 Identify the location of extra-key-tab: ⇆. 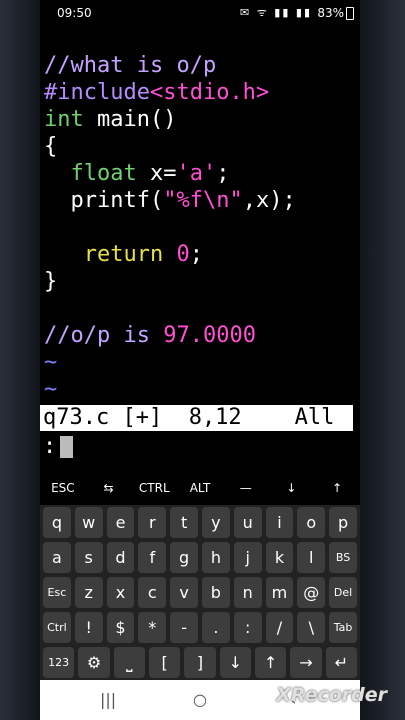
(109, 488).